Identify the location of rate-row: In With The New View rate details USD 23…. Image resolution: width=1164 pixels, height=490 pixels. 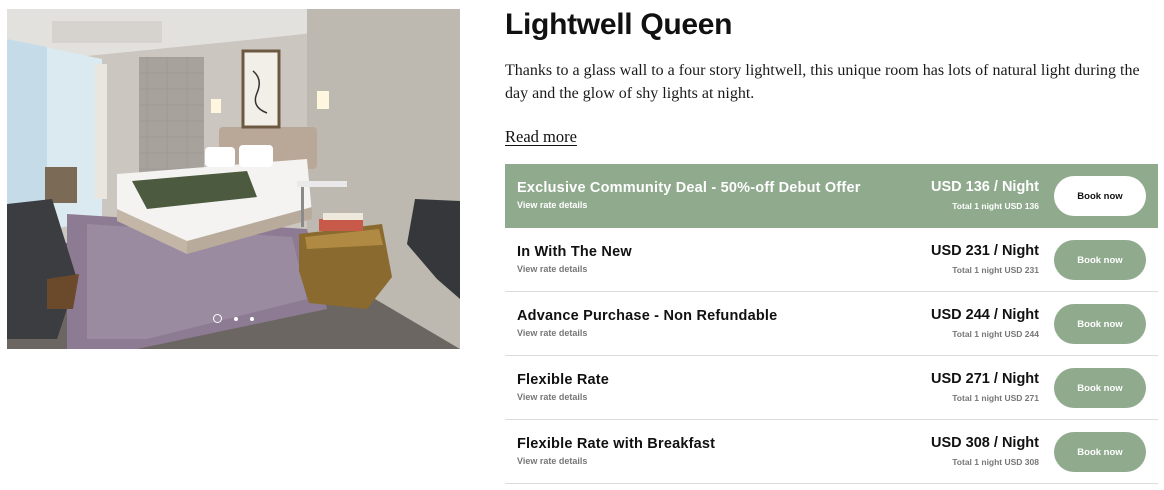
(831, 260).